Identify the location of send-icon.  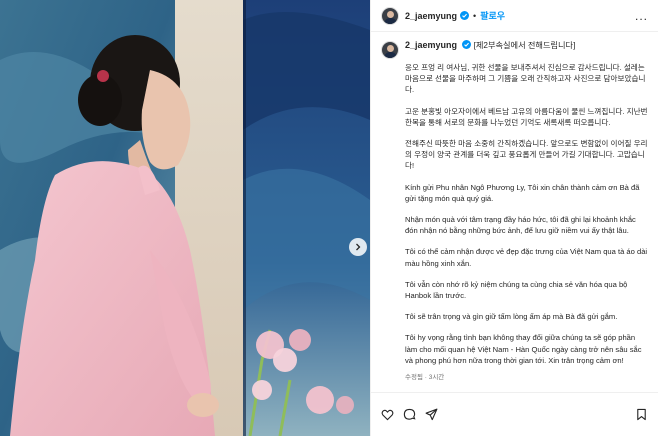
(431, 414).